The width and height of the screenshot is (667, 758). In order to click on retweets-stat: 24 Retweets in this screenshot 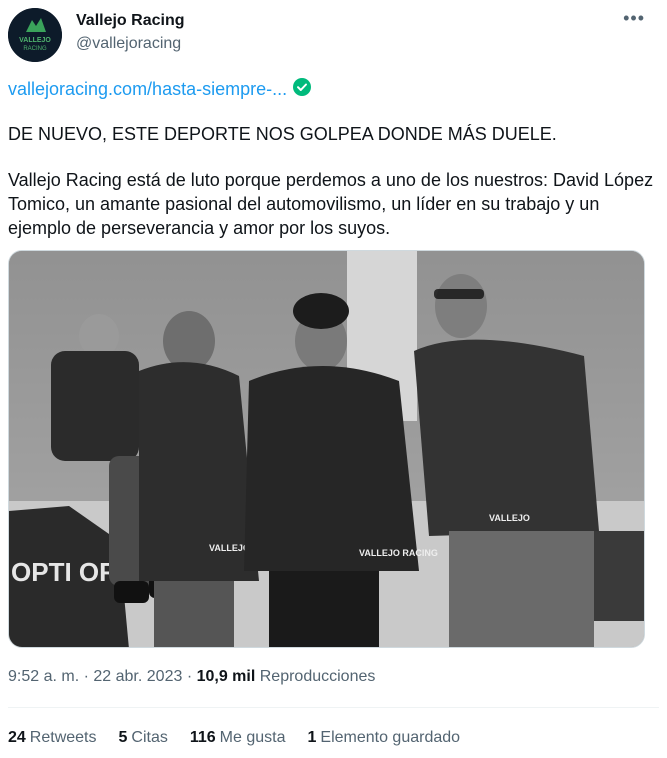, I will do `click(52, 738)`.